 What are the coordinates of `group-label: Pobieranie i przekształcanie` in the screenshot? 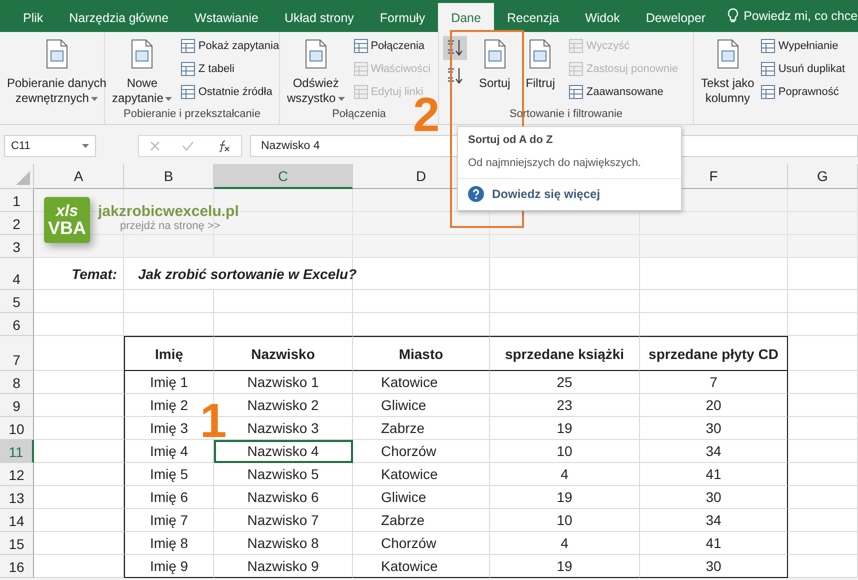 It's located at (192, 115).